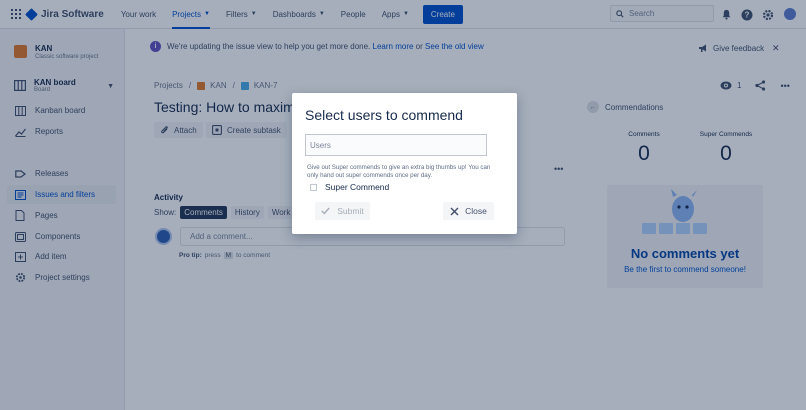 The width and height of the screenshot is (806, 410). I want to click on super-commend-option: Super Commend, so click(349, 187).